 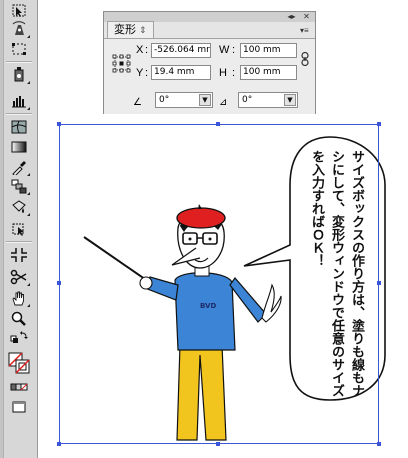 What do you see at coordinates (379, 283) in the screenshot?
I see `handle-middle-right` at bounding box center [379, 283].